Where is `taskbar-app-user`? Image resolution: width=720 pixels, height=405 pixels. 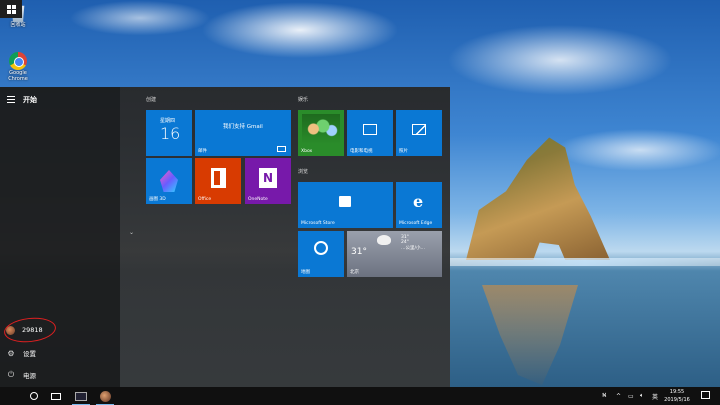
taskbar-app-user is located at coordinates (105, 396).